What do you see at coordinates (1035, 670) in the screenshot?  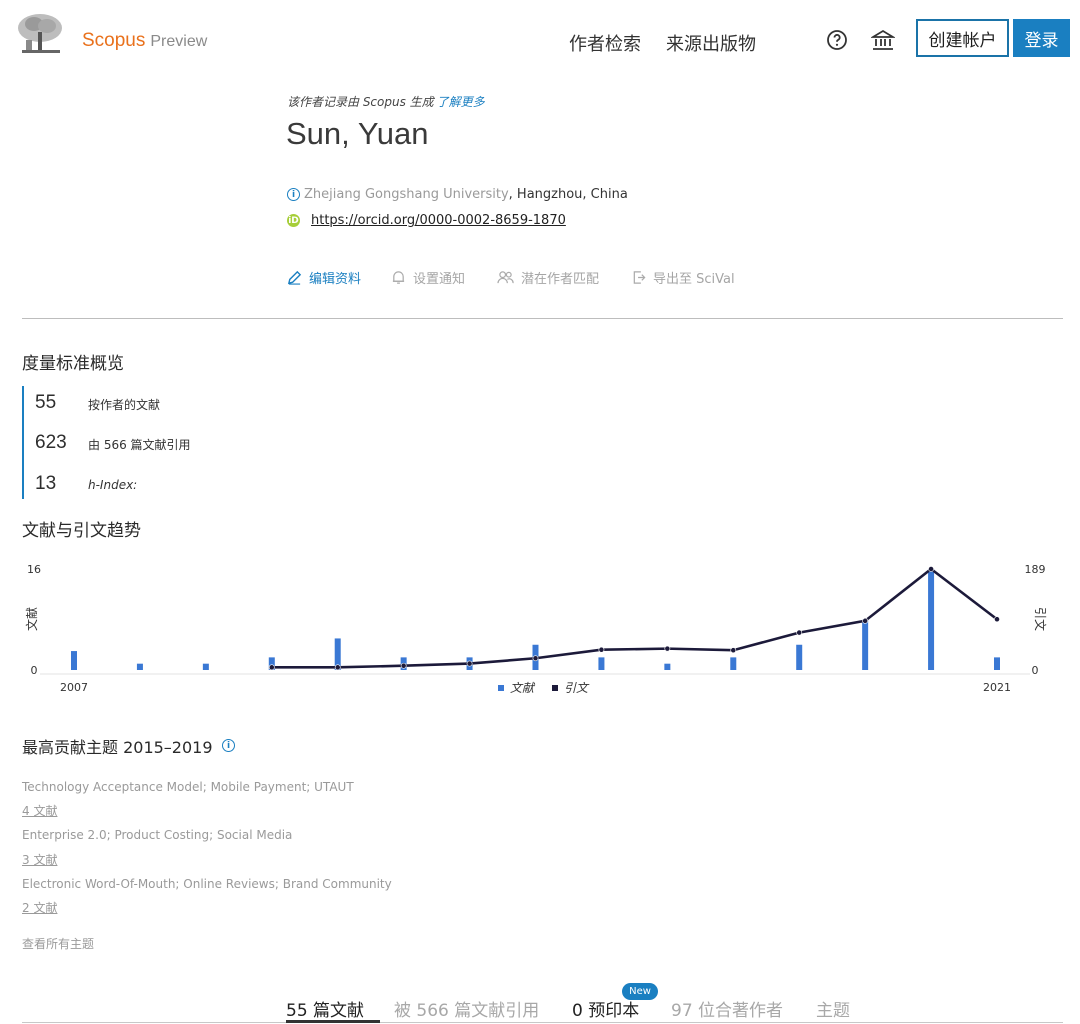 I see `right-axis-min-label: 0` at bounding box center [1035, 670].